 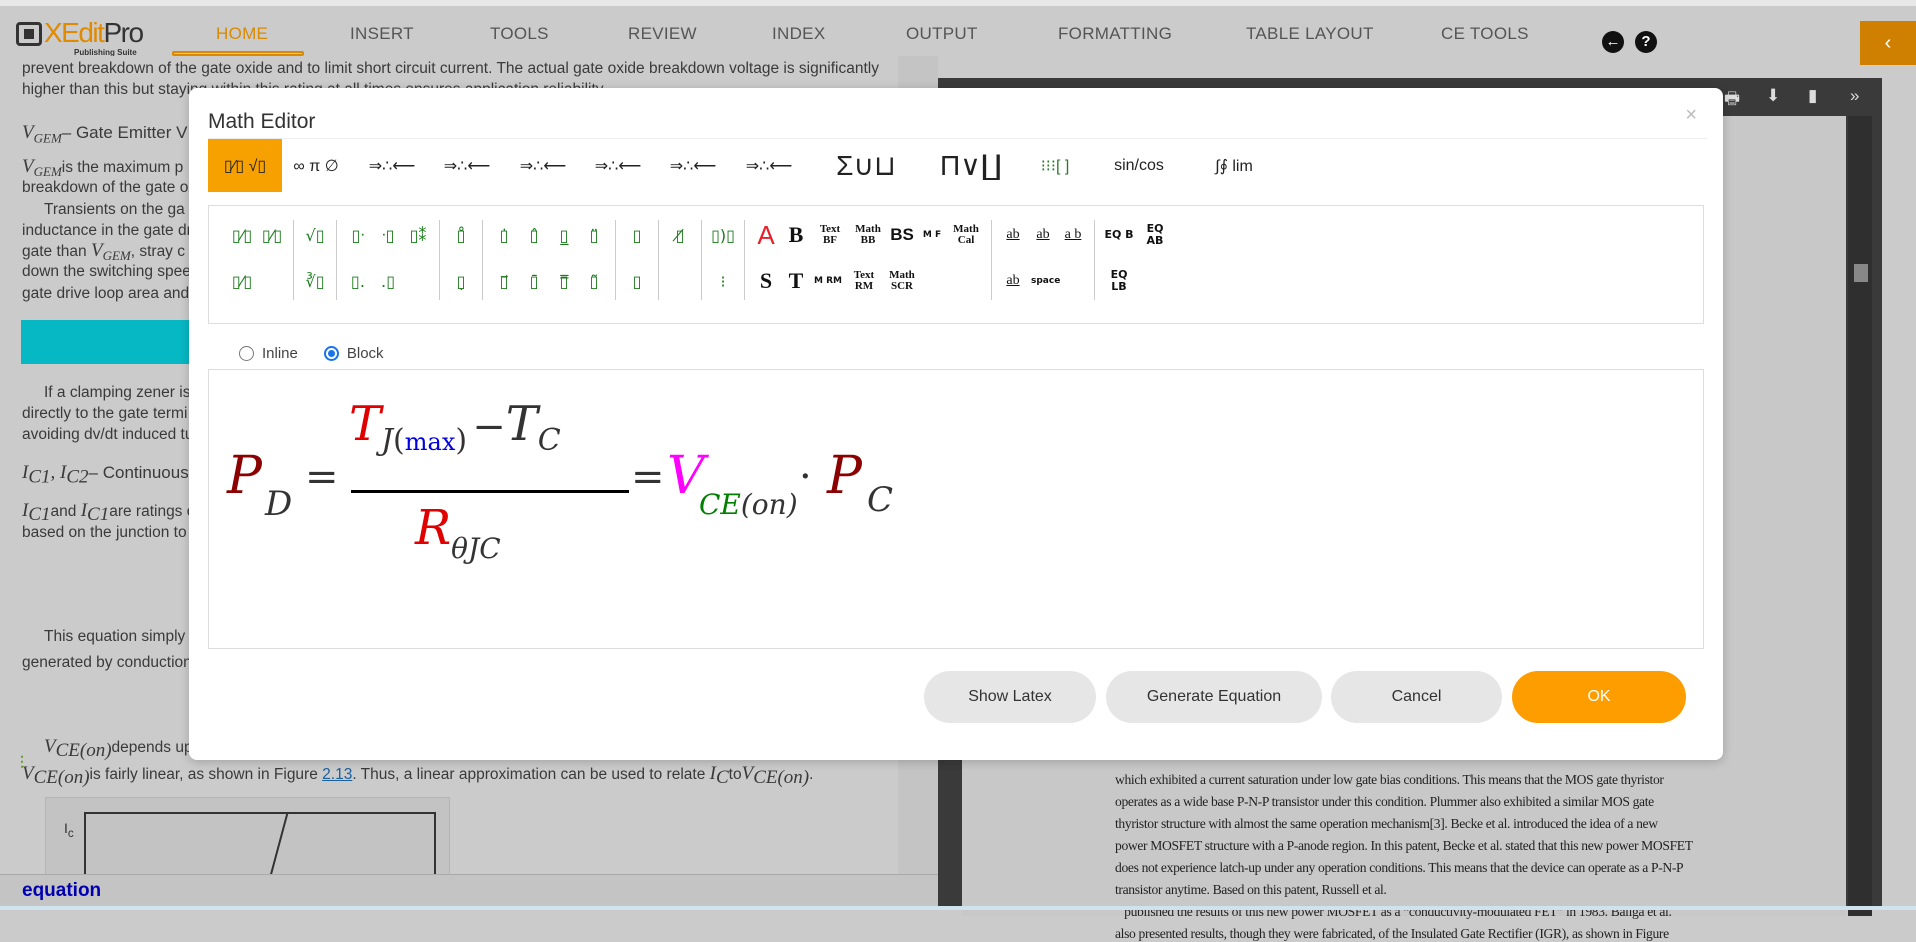 What do you see at coordinates (382, 34) in the screenshot?
I see `nav-insert: INSERT` at bounding box center [382, 34].